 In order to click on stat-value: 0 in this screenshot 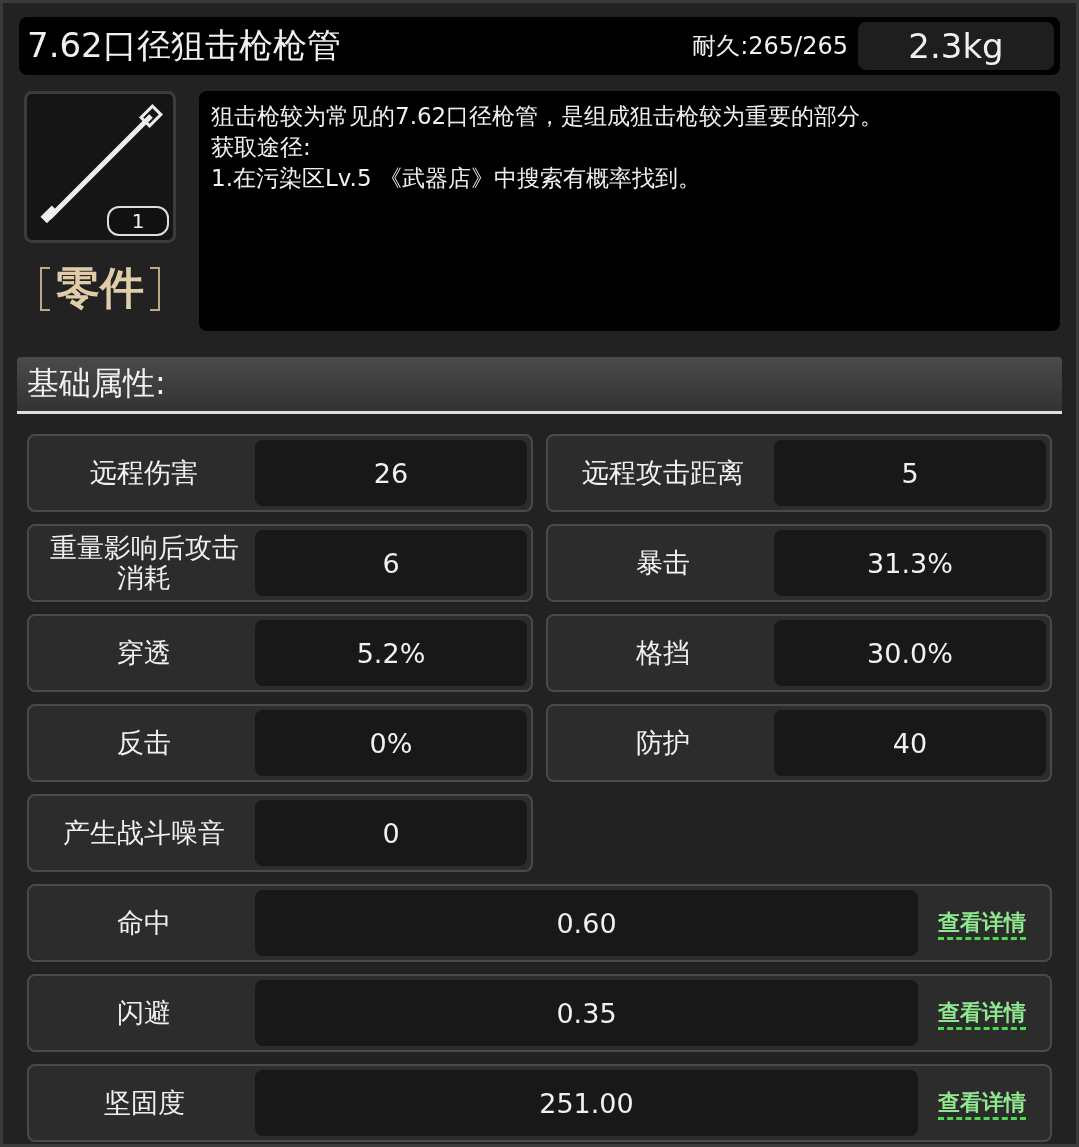, I will do `click(391, 833)`.